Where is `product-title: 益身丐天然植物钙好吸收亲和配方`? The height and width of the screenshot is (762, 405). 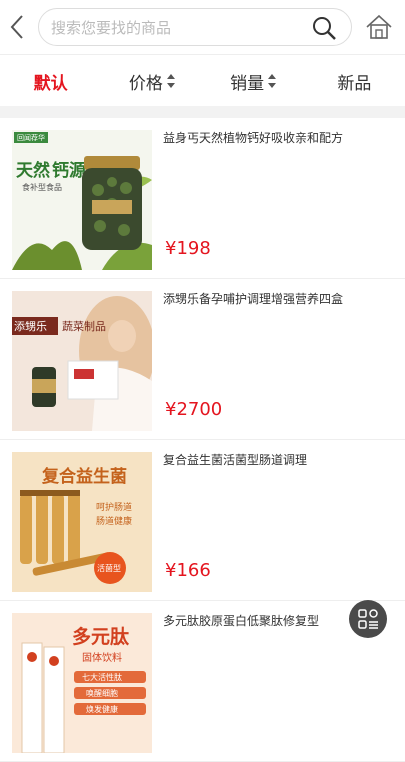 product-title: 益身丐天然植物钙好吸收亲和配方 is located at coordinates (278, 138).